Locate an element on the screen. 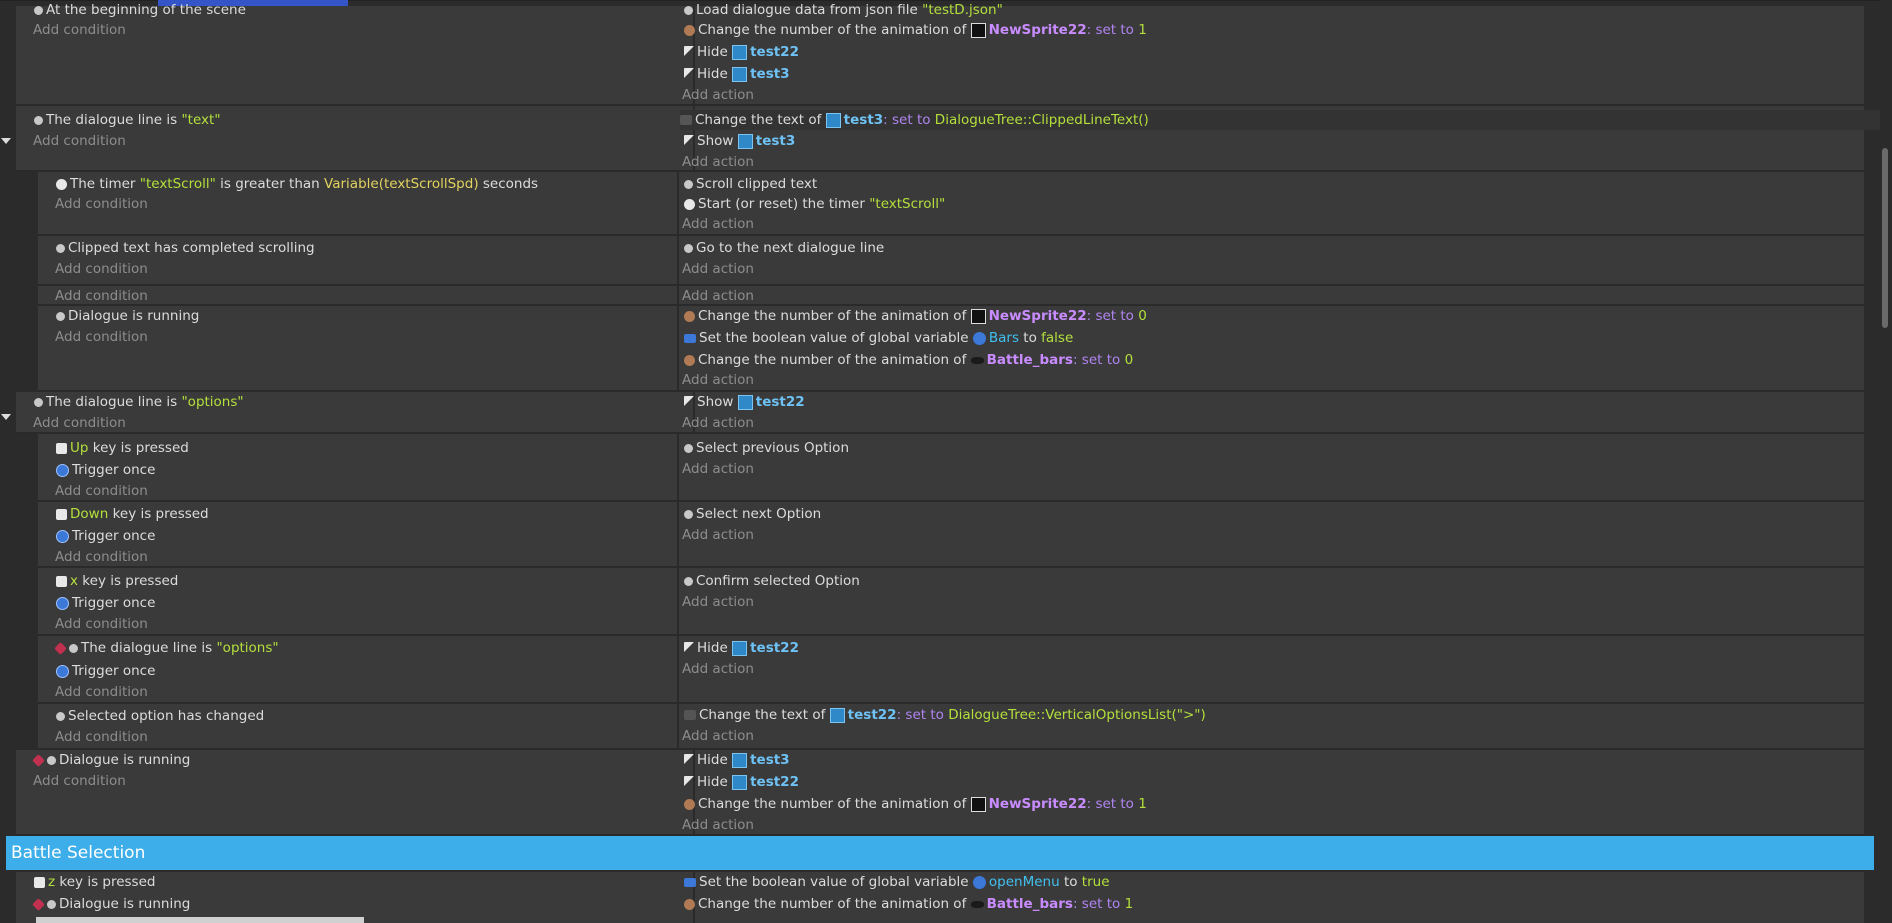  sprite-object-icon is located at coordinates (978, 316).